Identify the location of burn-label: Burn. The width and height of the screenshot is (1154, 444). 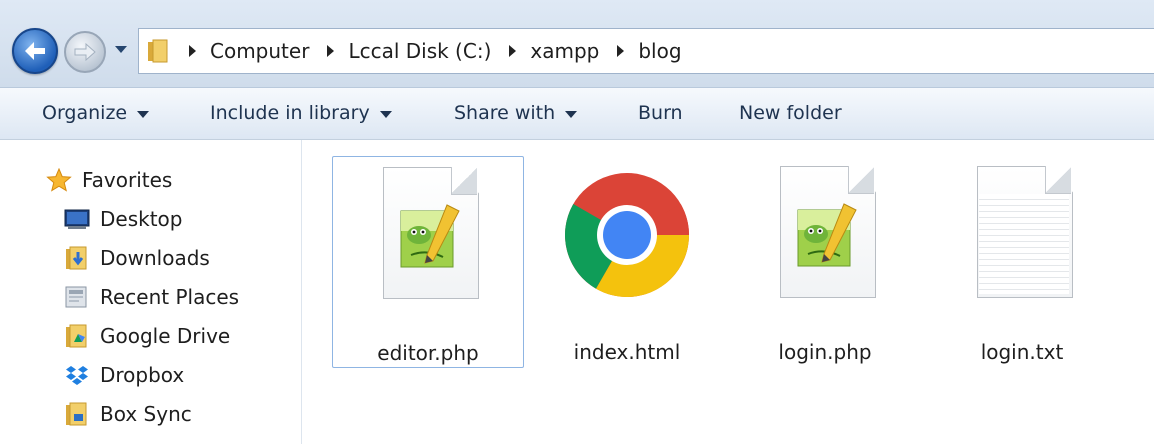
(660, 113).